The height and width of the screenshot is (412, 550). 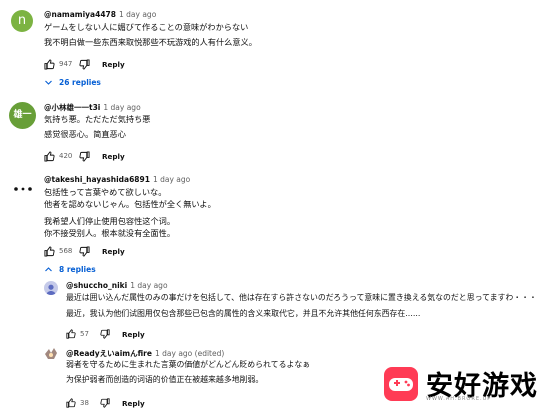 What do you see at coordinates (70, 269) in the screenshot?
I see `hide-replies-button: 8 replies` at bounding box center [70, 269].